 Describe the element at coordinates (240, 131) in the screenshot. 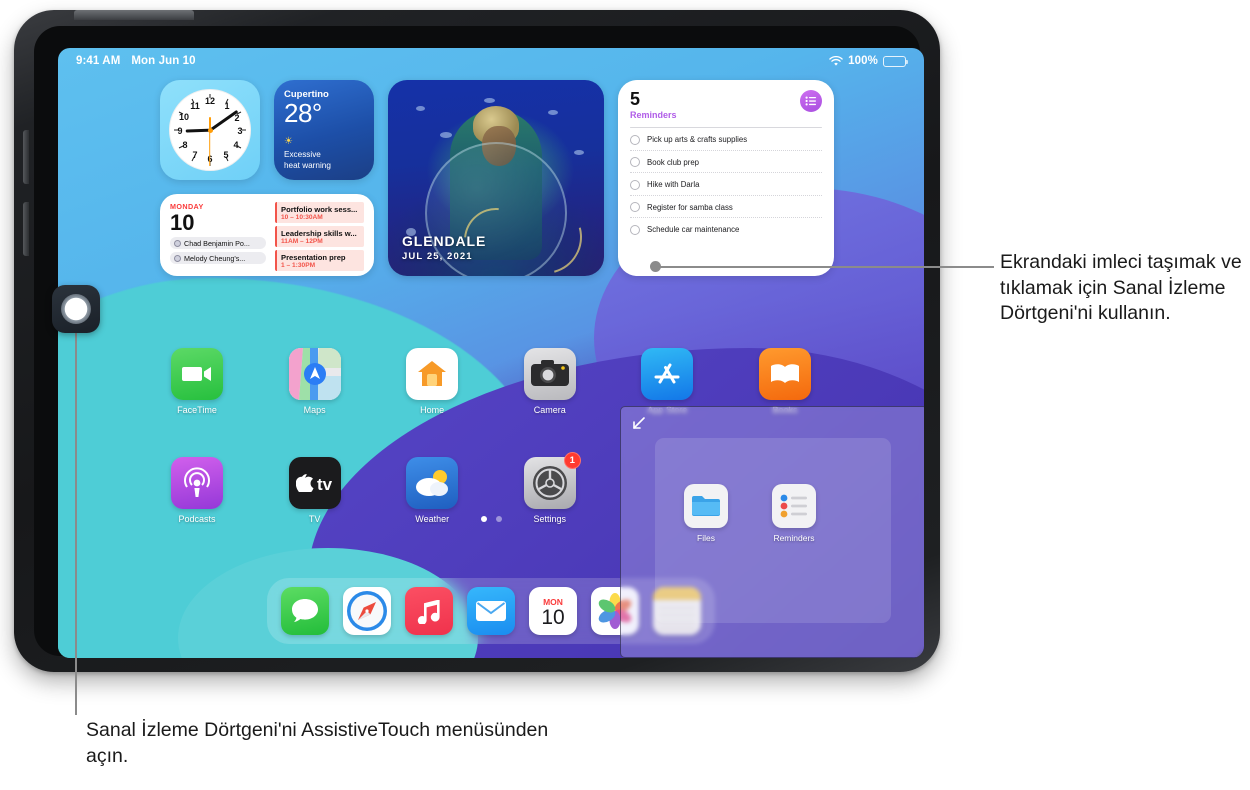

I see `clock-number: 3` at that location.